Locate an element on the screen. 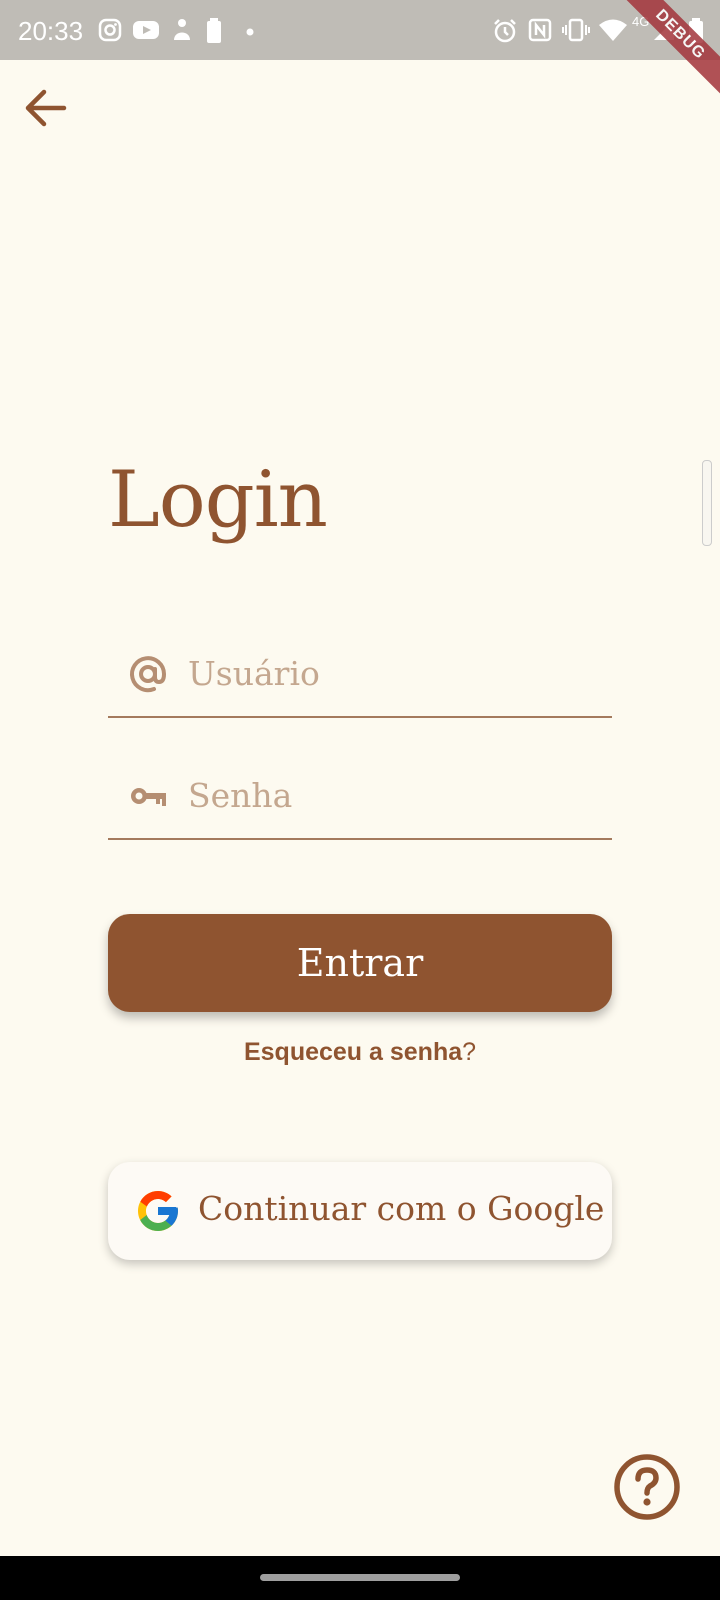  at-sign-icon is located at coordinates (148, 674).